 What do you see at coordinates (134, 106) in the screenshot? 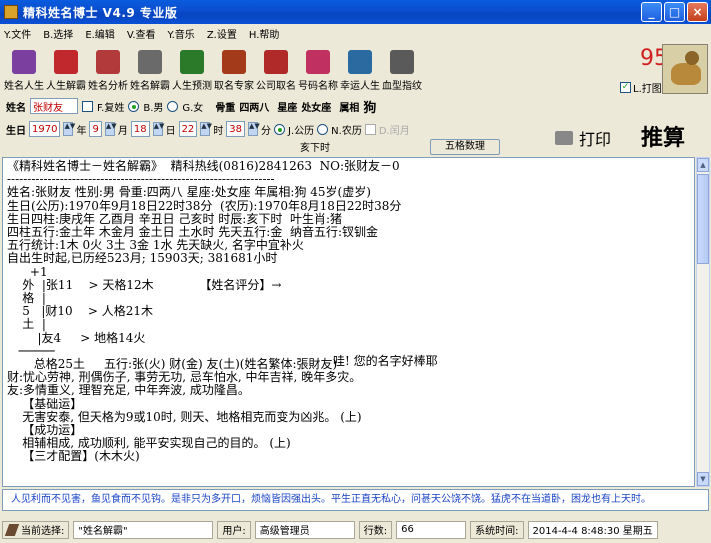
I see `male-radio` at bounding box center [134, 106].